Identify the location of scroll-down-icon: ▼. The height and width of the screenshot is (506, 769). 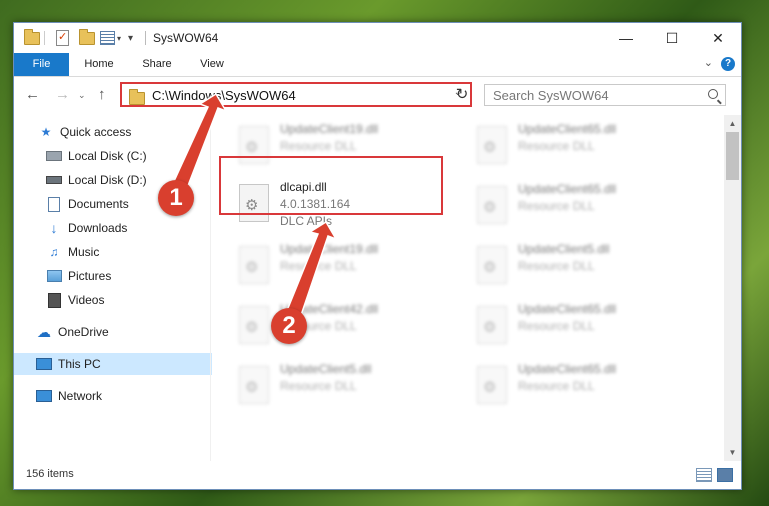
(732, 452).